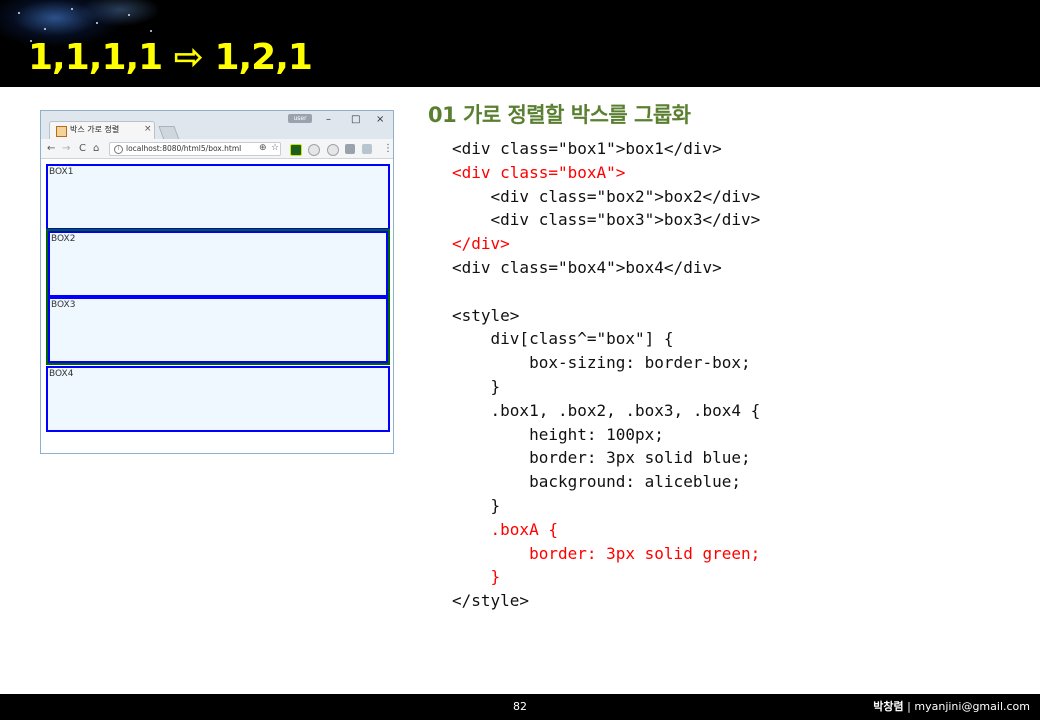  I want to click on browser-tab: 박스 가로 정렬 ×, so click(102, 130).